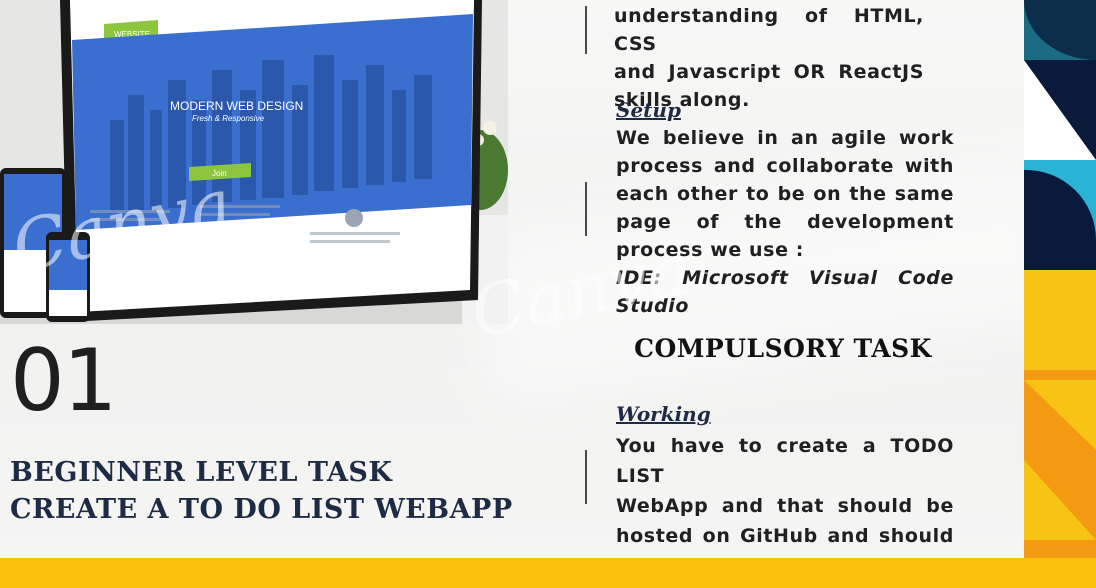 The image size is (1096, 588). I want to click on decorative-pattern-panel, so click(1060, 279).